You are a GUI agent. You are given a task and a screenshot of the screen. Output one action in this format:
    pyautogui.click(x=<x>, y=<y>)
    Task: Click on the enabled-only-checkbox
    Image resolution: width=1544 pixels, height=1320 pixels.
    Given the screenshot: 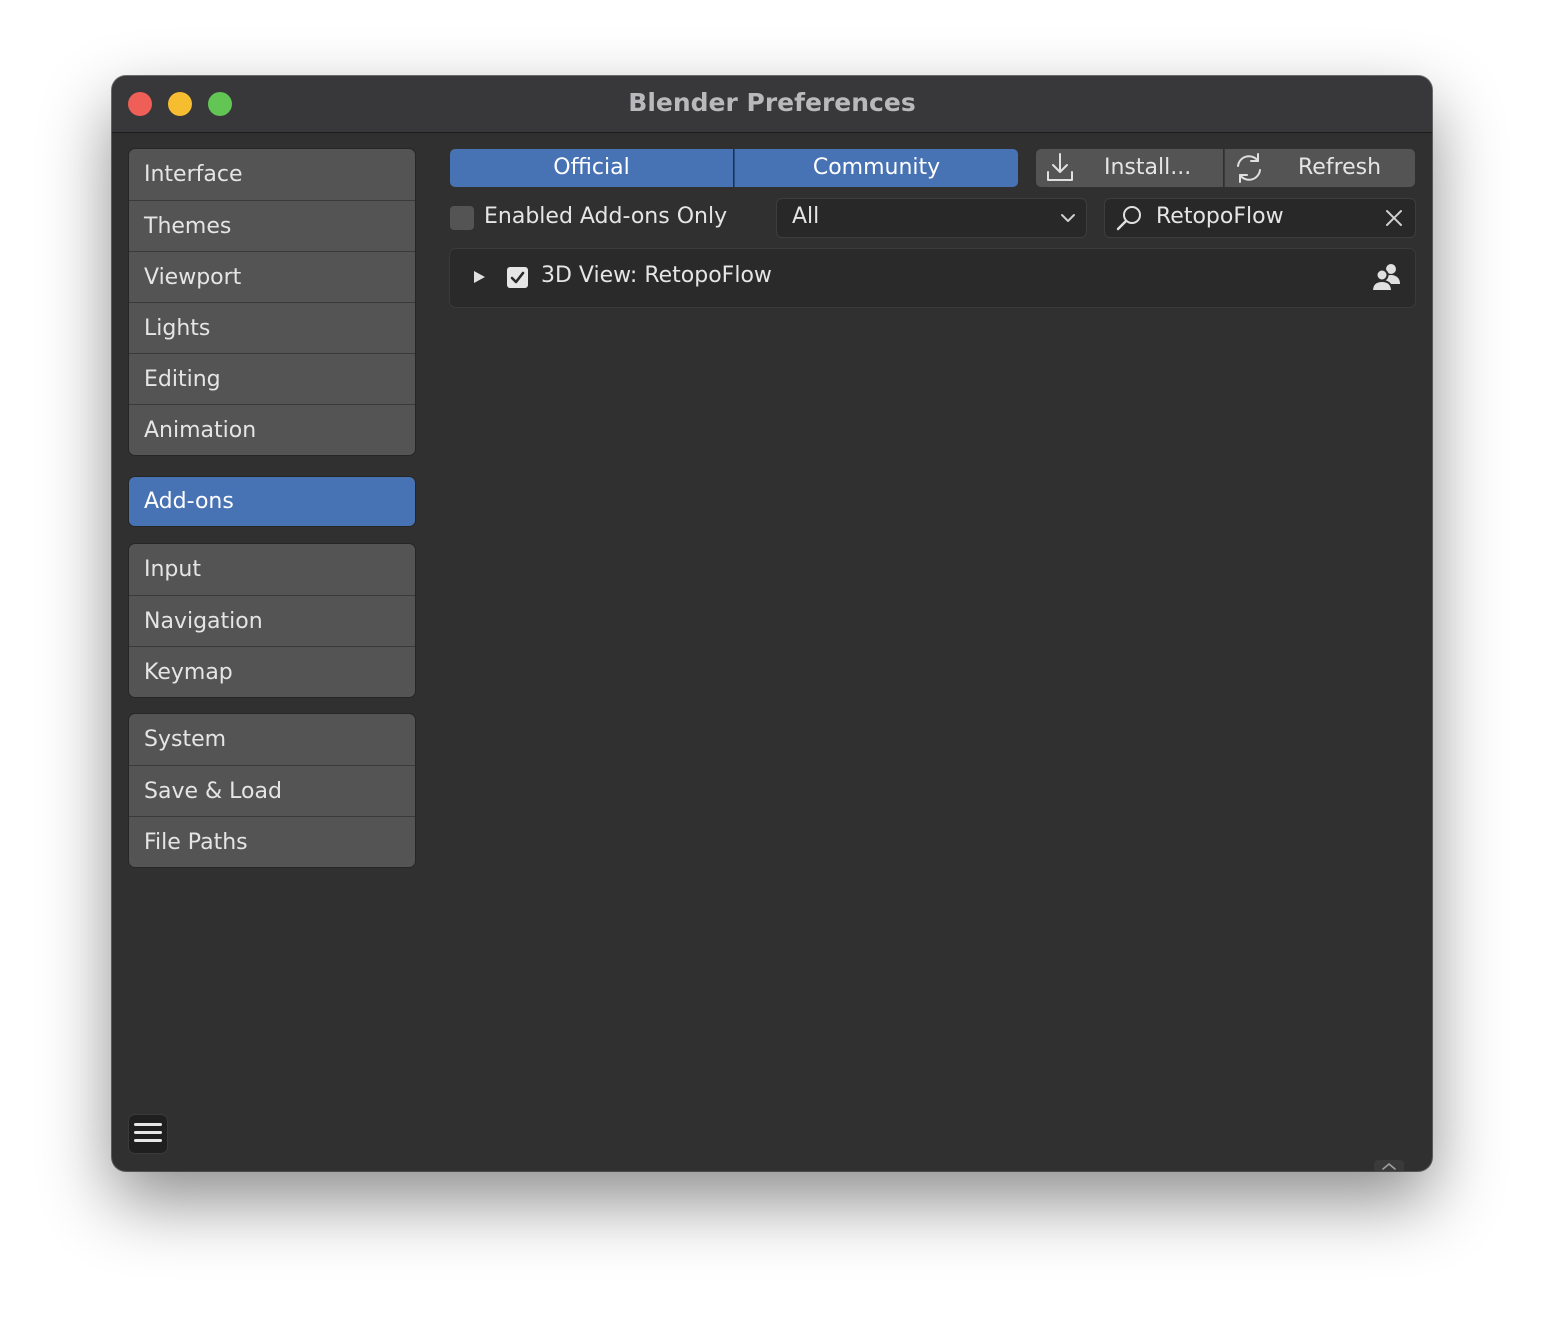 What is the action you would take?
    pyautogui.click(x=462, y=218)
    